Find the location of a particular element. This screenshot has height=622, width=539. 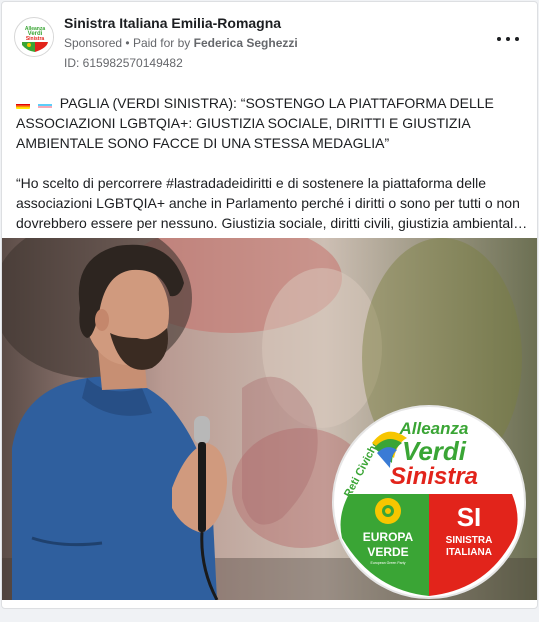

logo-left-small: European Green Party is located at coordinates (387, 563).